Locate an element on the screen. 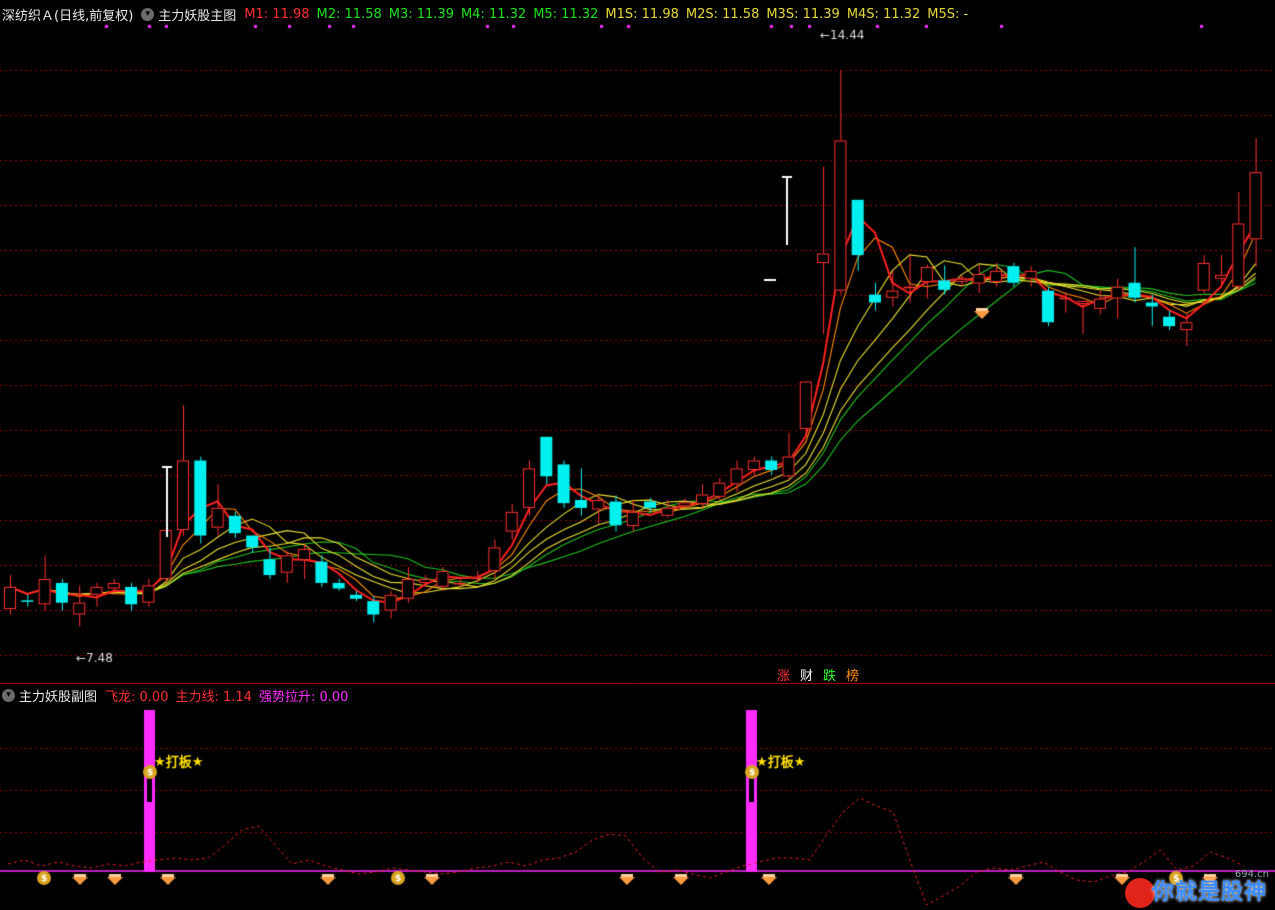 The image size is (1275, 910). sub-chart-header: ▾ 主力妖股副图 飞龙: 0.00 主力线: 1.14 强势拉升: 0.00 is located at coordinates (178, 695).